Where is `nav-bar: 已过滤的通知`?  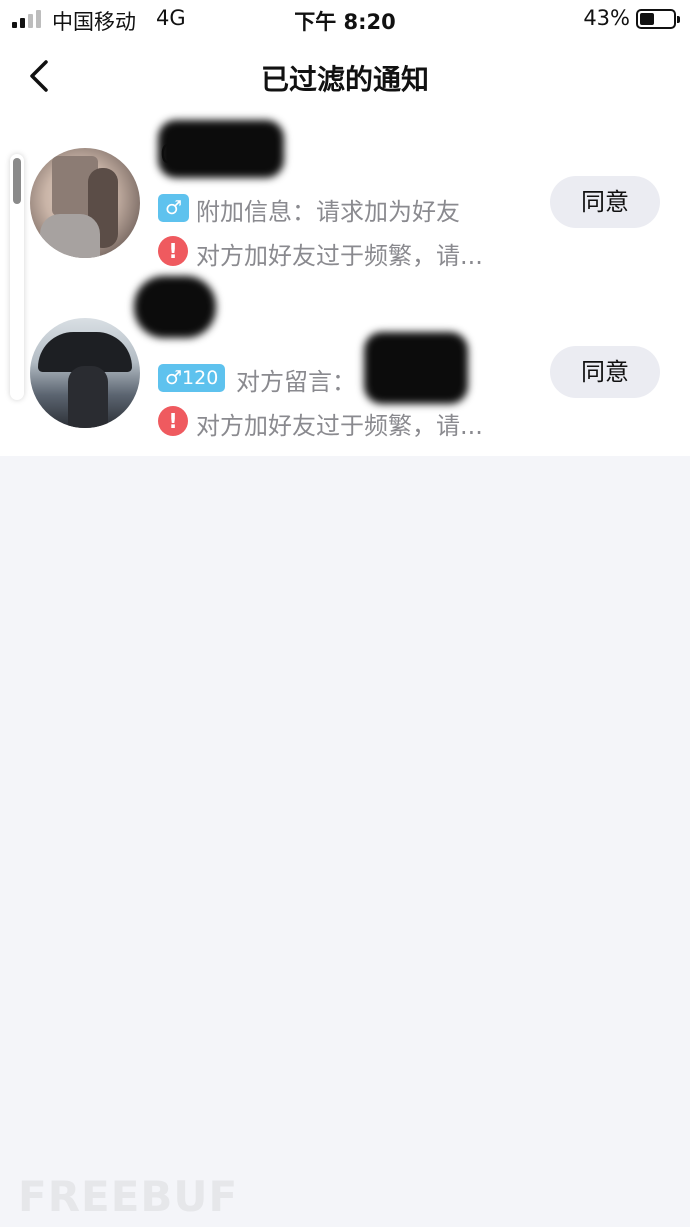 nav-bar: 已过滤的通知 is located at coordinates (345, 77).